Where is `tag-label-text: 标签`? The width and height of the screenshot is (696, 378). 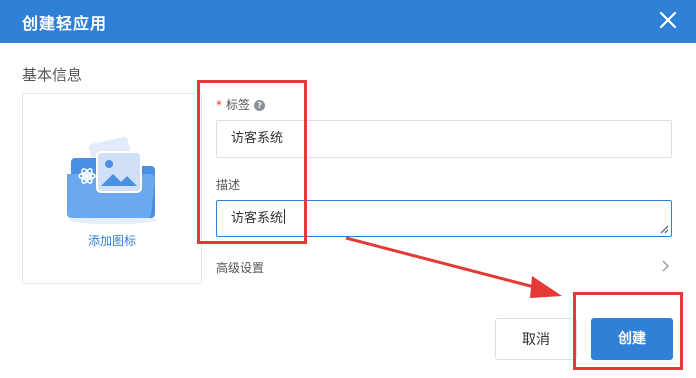
tag-label-text: 标签 is located at coordinates (238, 105).